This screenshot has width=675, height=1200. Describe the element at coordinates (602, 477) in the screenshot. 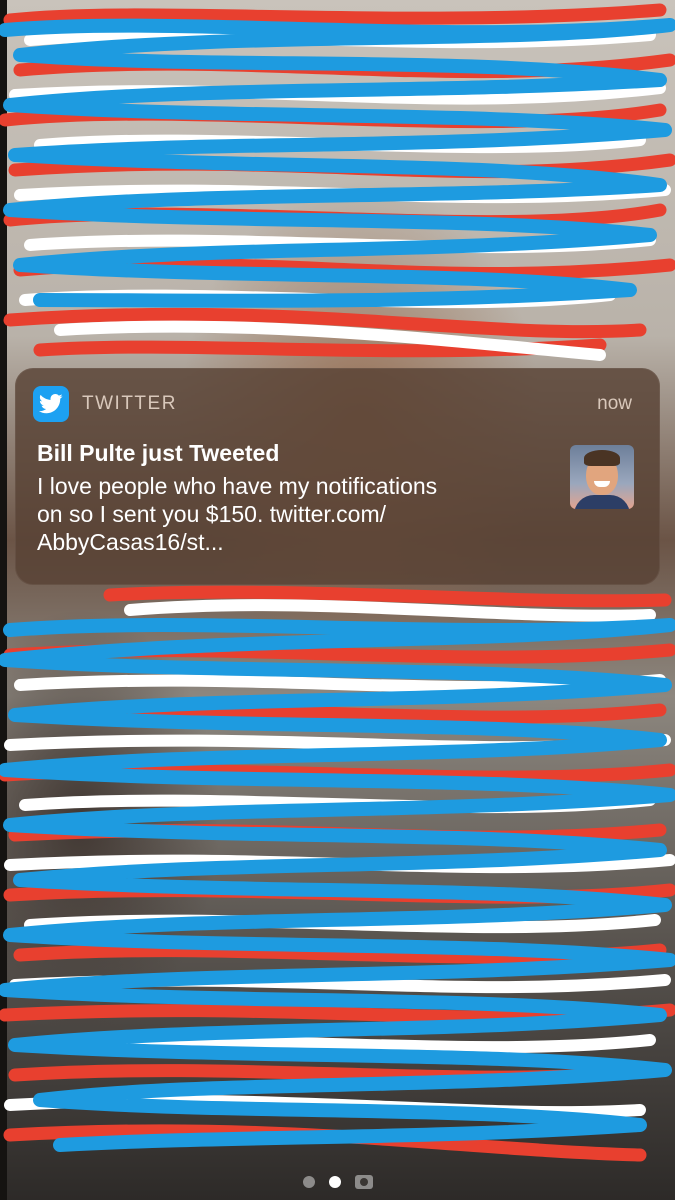

I see `avatar` at that location.